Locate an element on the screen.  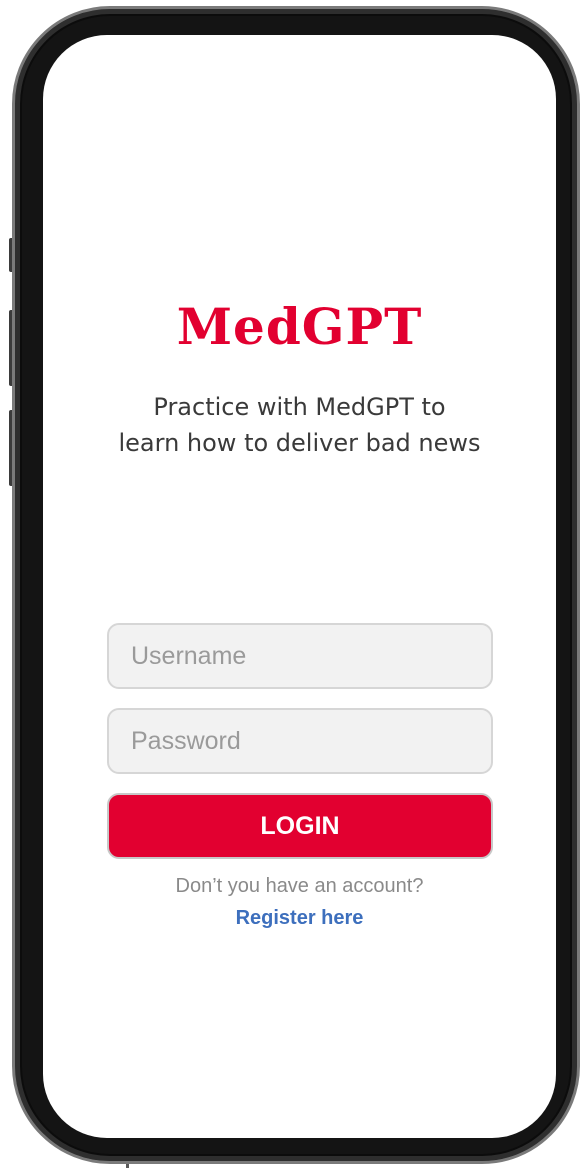
tagline-line-2: learn how to deliver bad news is located at coordinates (299, 443).